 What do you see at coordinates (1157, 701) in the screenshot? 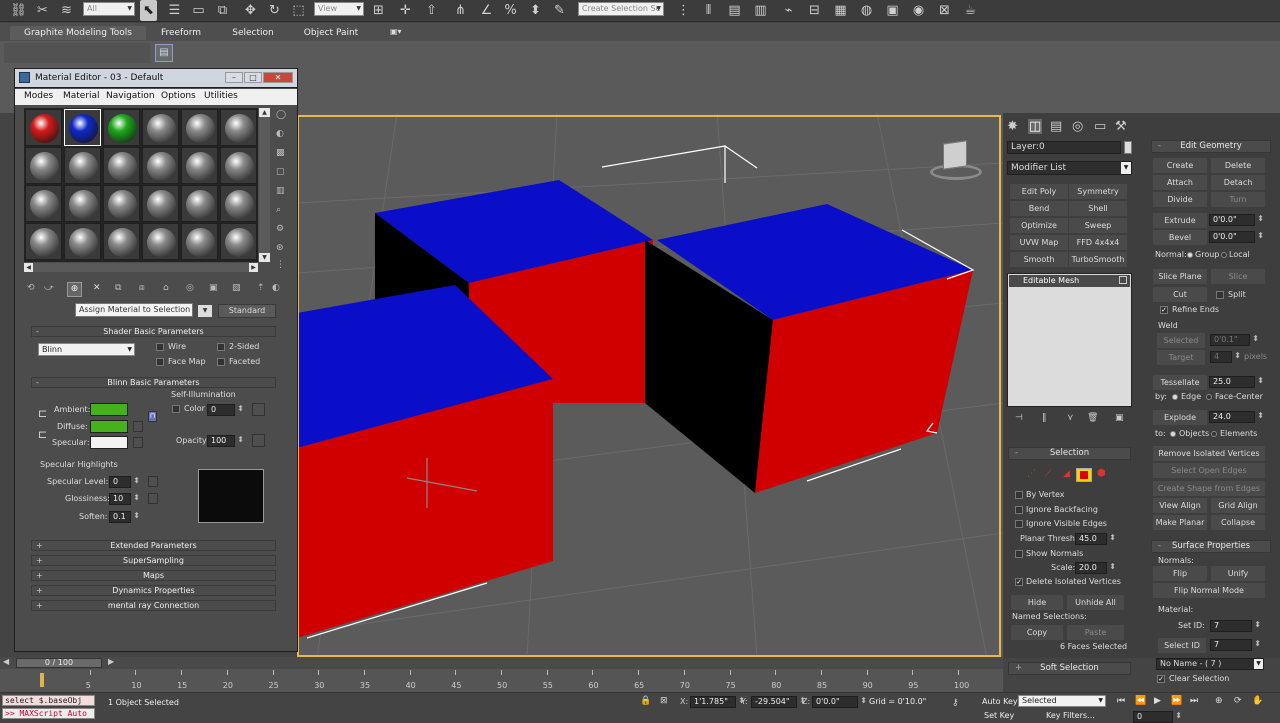
I see `play-icon: ▶` at bounding box center [1157, 701].